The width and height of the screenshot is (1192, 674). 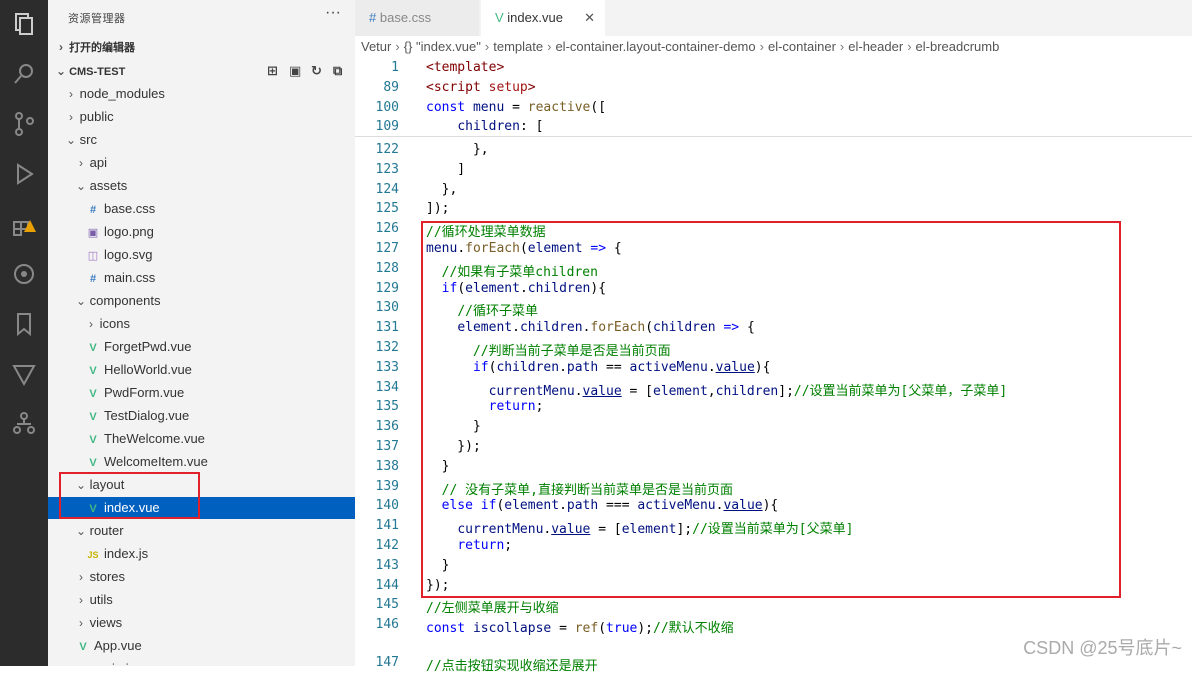 What do you see at coordinates (201, 117) in the screenshot?
I see `tree-folder: › public` at bounding box center [201, 117].